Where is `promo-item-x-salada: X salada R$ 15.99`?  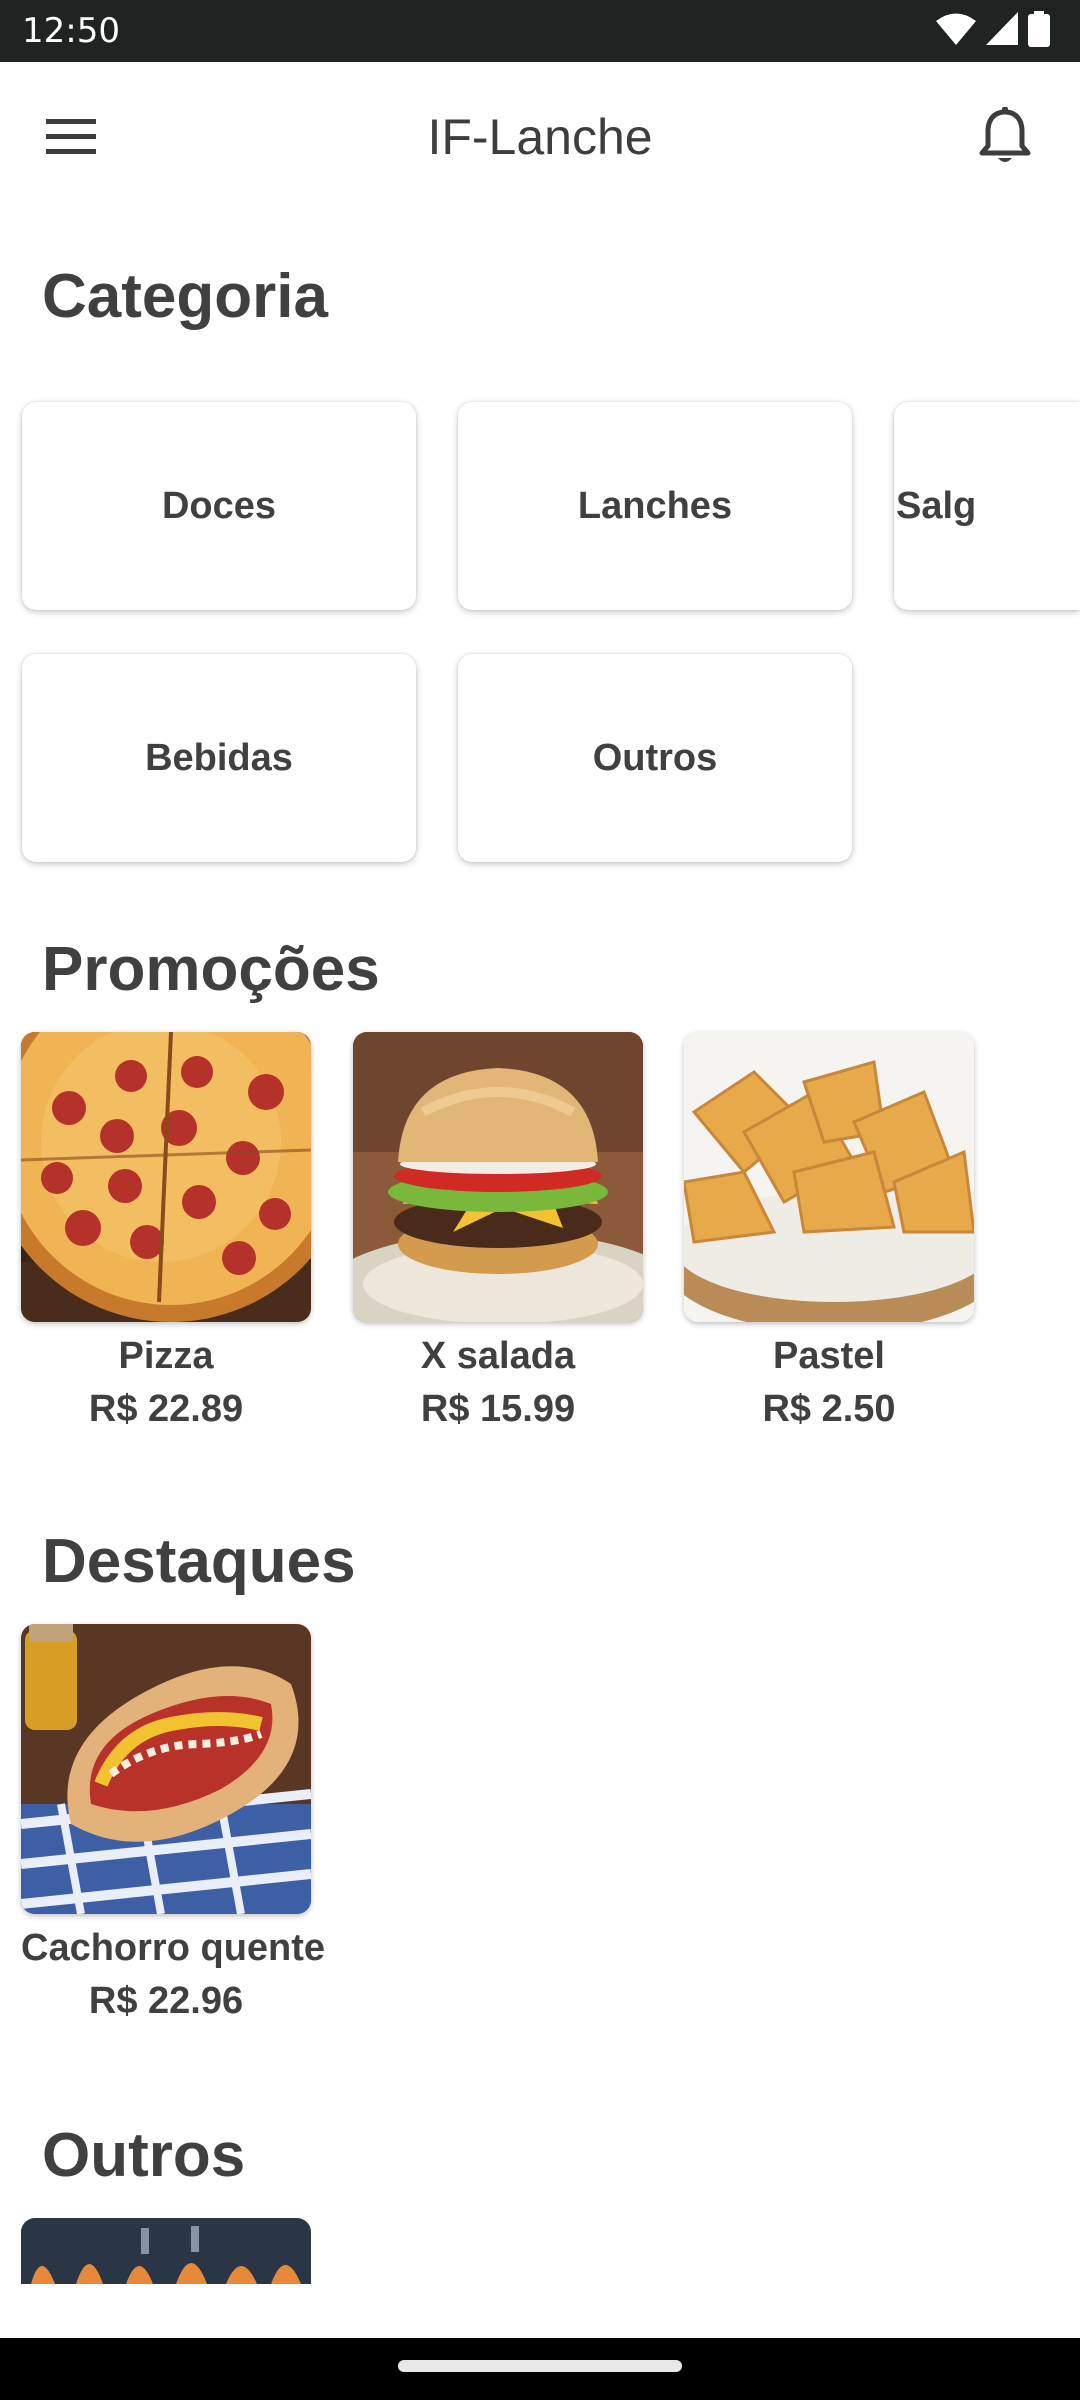 promo-item-x-salada: X salada R$ 15.99 is located at coordinates (498, 1234).